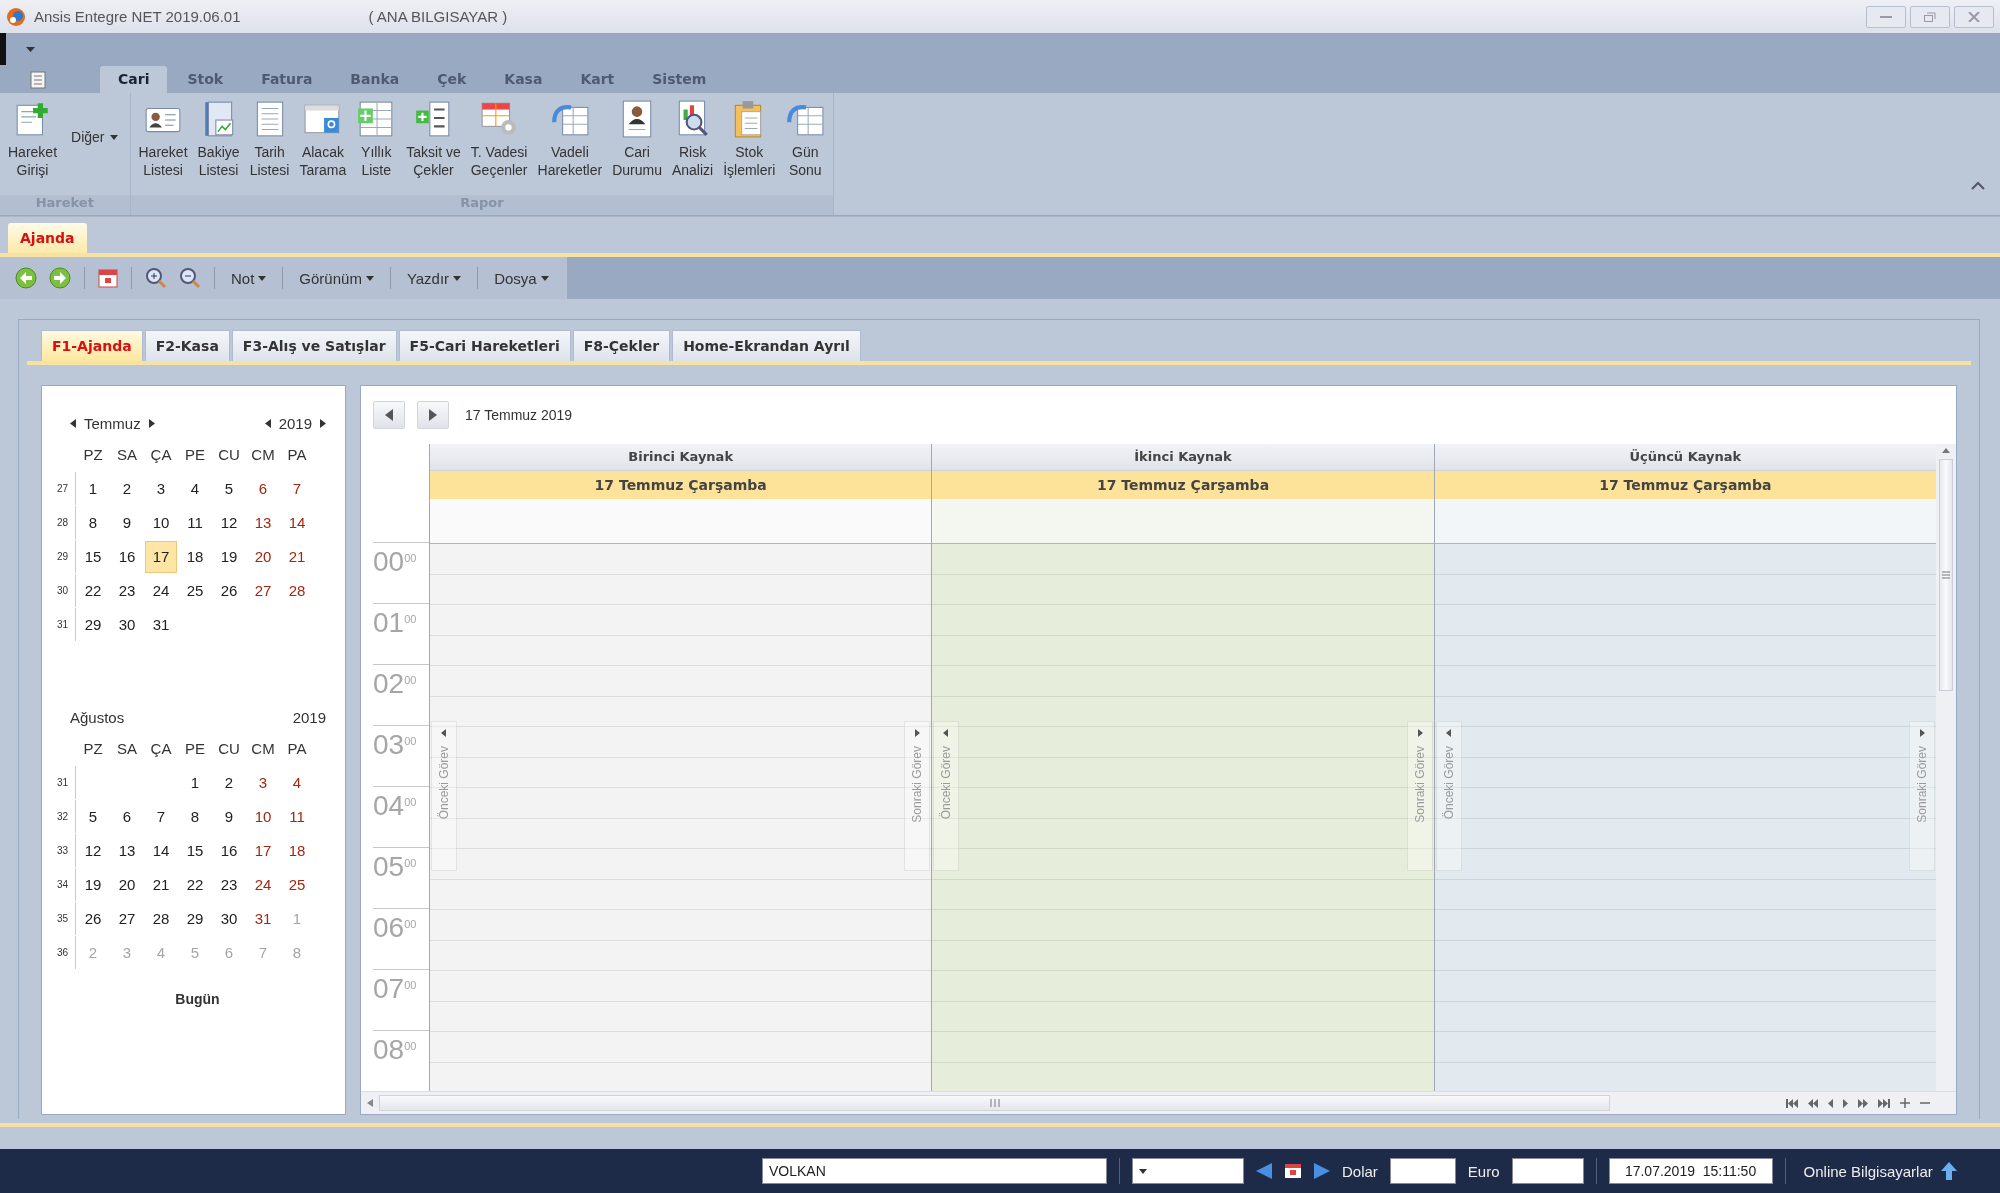 This screenshot has width=2000, height=1193. Describe the element at coordinates (323, 139) in the screenshot. I see `ribbon-button: Alacak Tarama` at that location.